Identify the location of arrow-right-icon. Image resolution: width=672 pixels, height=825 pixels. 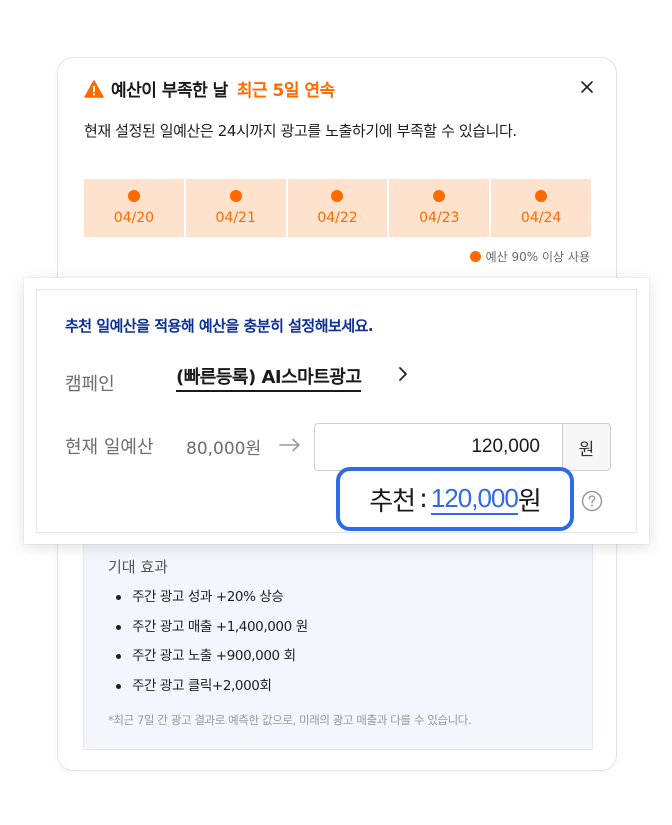
(289, 445).